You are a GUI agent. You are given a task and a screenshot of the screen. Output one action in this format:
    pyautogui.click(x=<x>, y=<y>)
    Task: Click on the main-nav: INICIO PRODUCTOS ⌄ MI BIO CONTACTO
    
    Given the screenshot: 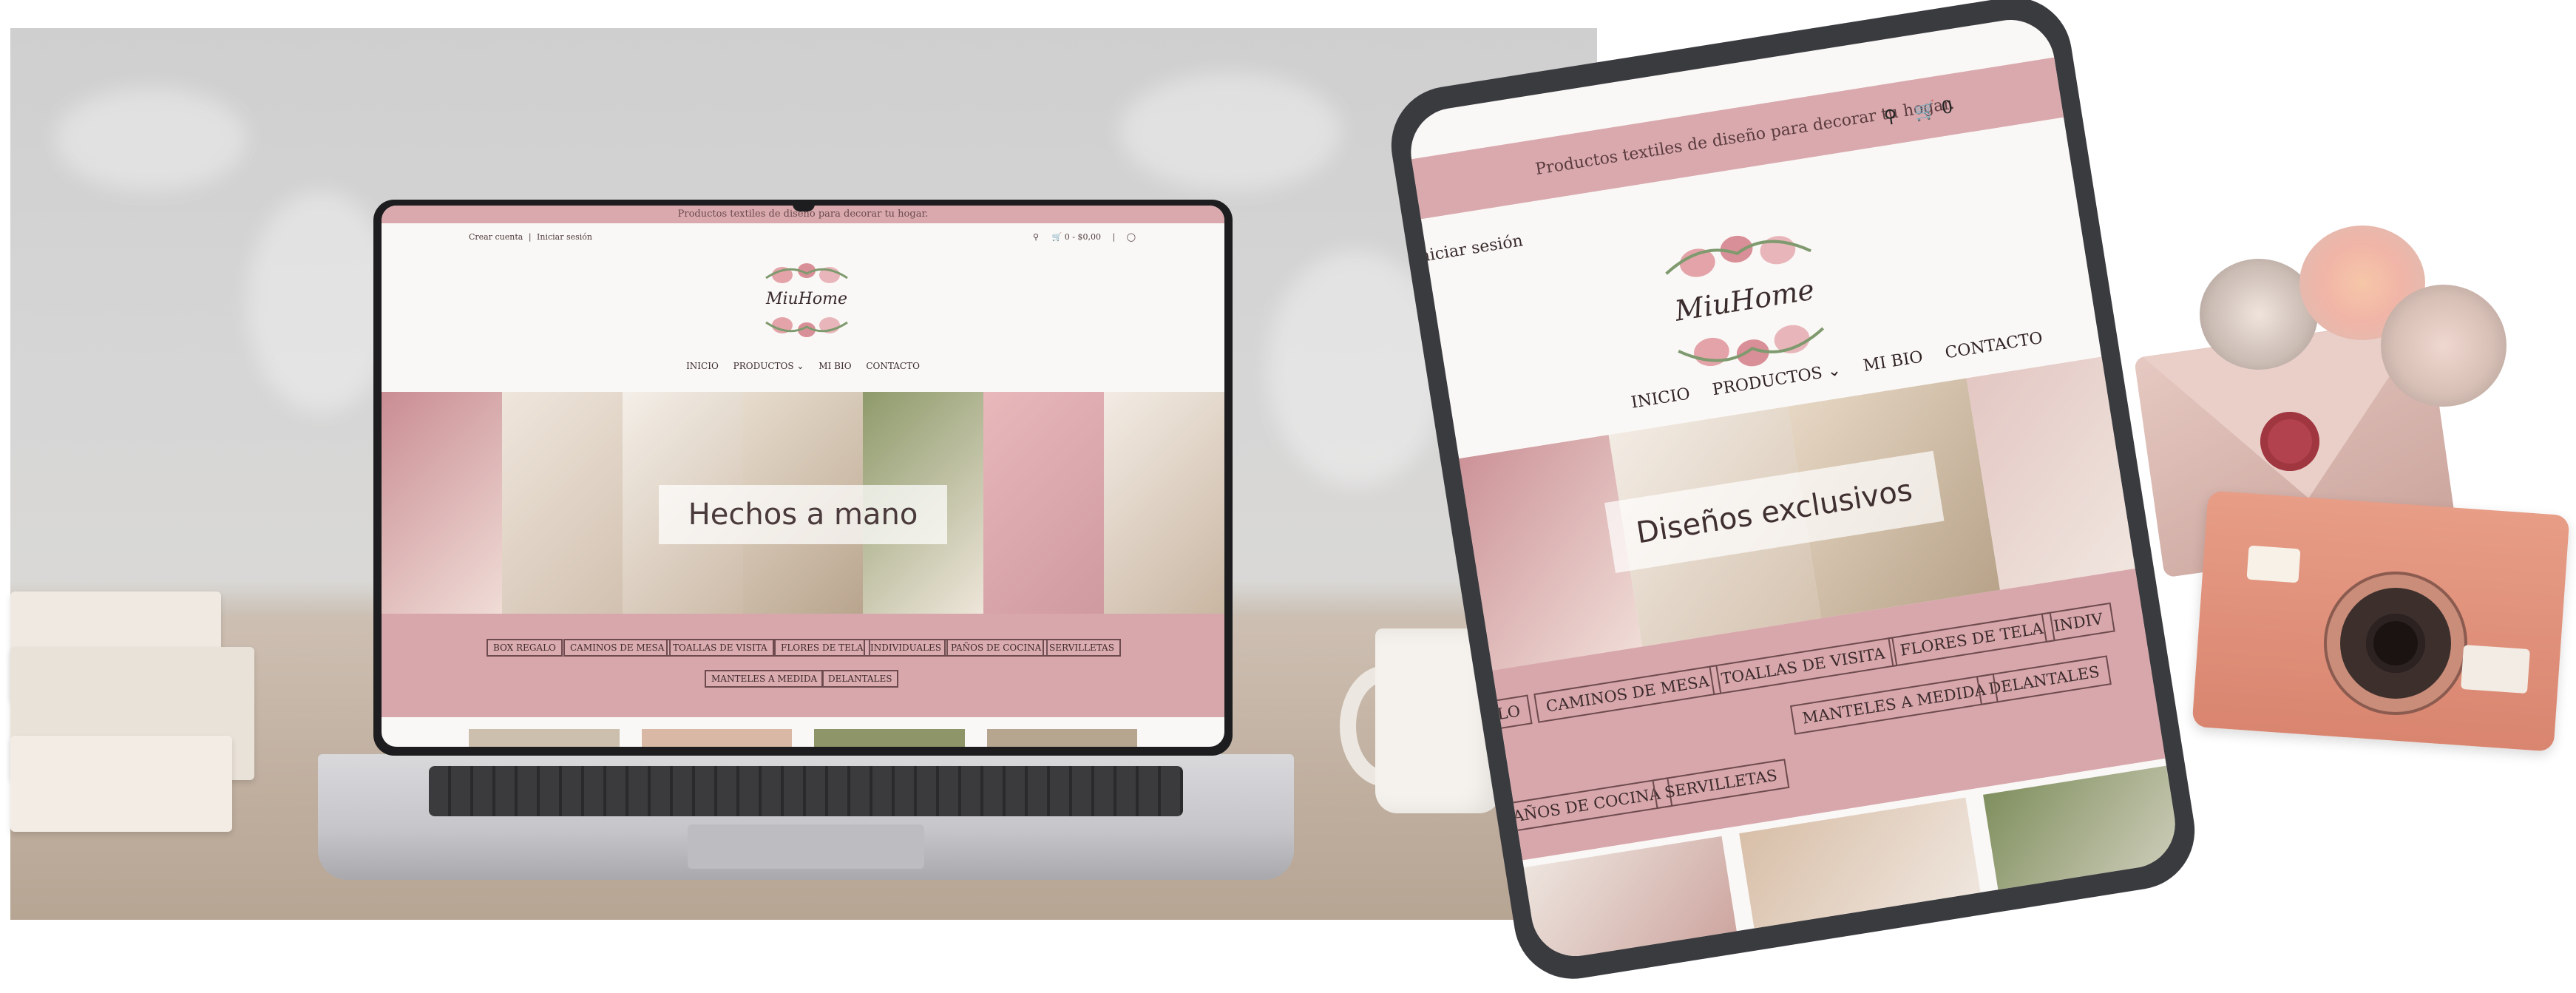 What is the action you would take?
    pyautogui.click(x=803, y=366)
    